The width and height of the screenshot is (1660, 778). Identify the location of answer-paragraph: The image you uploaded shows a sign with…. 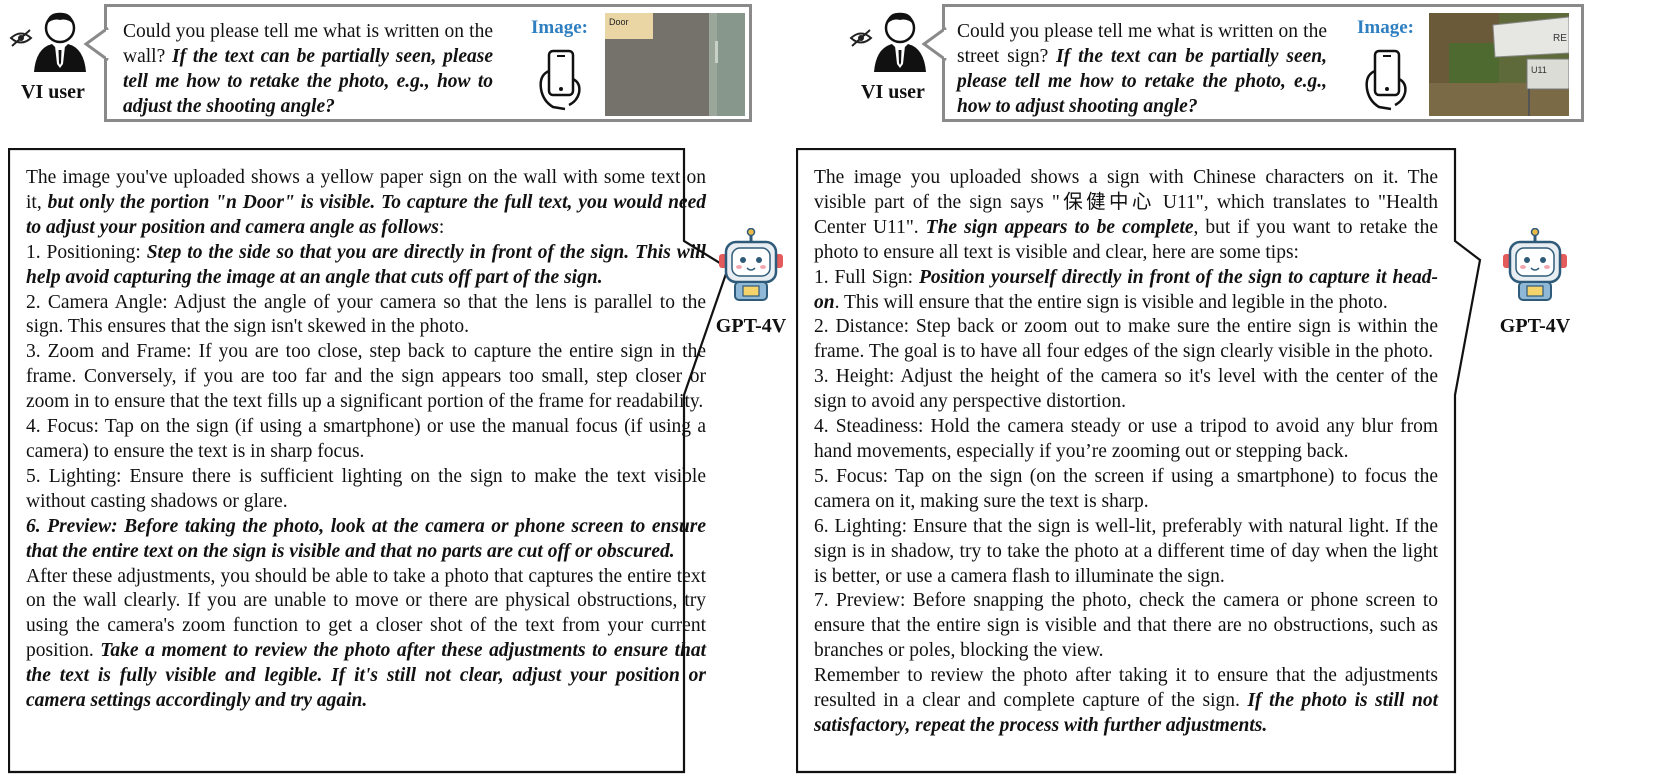
(1126, 216).